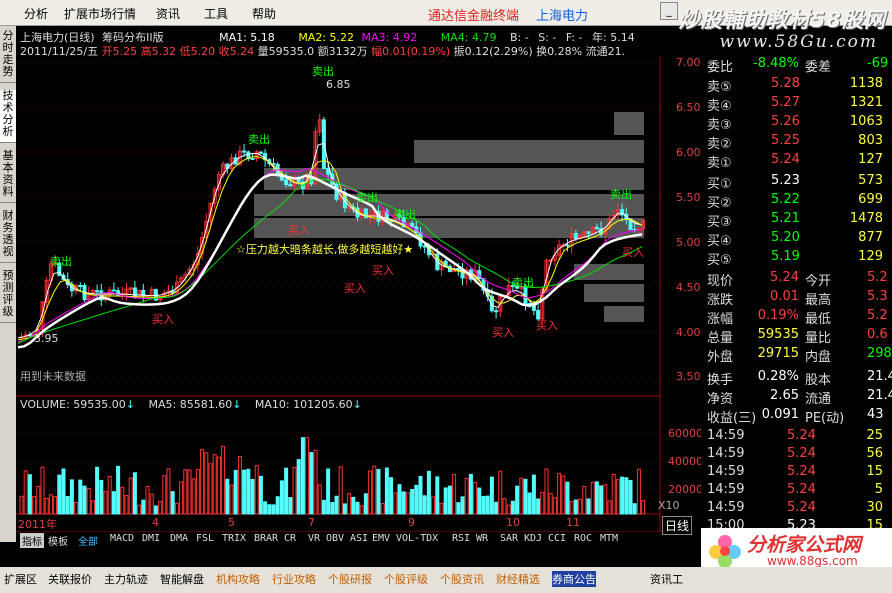 Image resolution: width=892 pixels, height=593 pixels. Describe the element at coordinates (122, 538) in the screenshot. I see `indicator-tab: MACD` at that location.